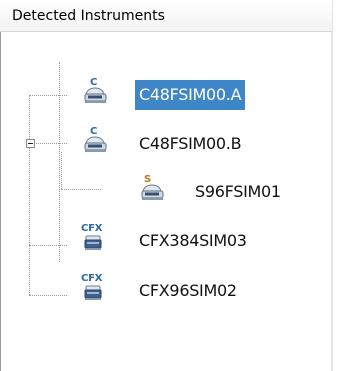 The image size is (340, 371). Describe the element at coordinates (193, 241) in the screenshot. I see `tree-item-label: CFX384SIM03` at that location.